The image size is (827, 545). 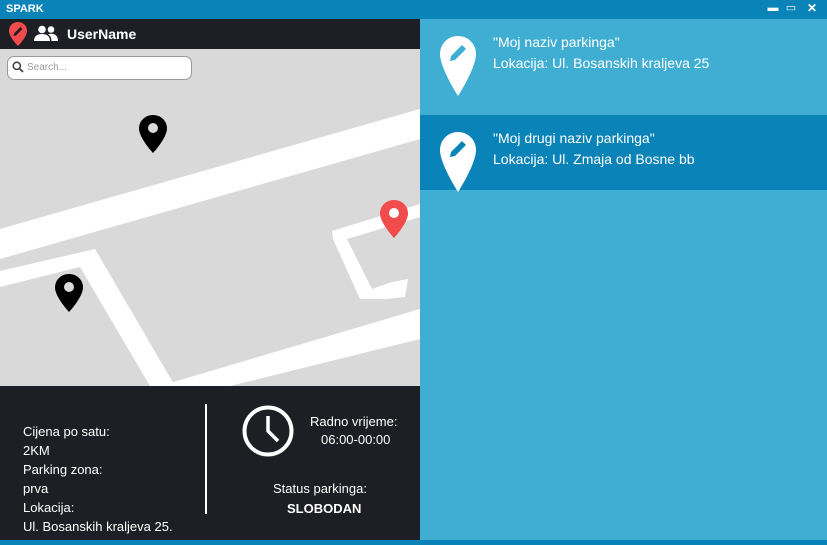 What do you see at coordinates (324, 508) in the screenshot?
I see `status-value: SLOBODAN` at bounding box center [324, 508].